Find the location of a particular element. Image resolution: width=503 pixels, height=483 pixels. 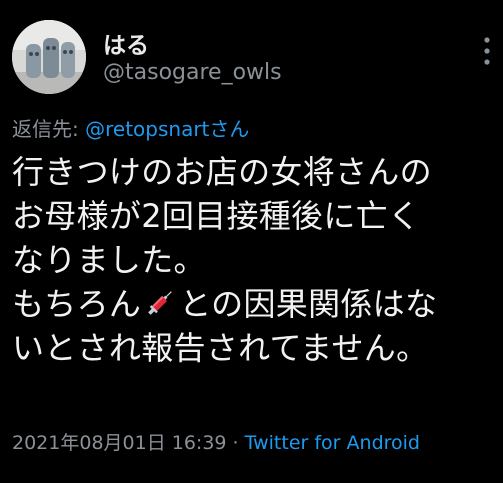

display-name: はる is located at coordinates (126, 43).